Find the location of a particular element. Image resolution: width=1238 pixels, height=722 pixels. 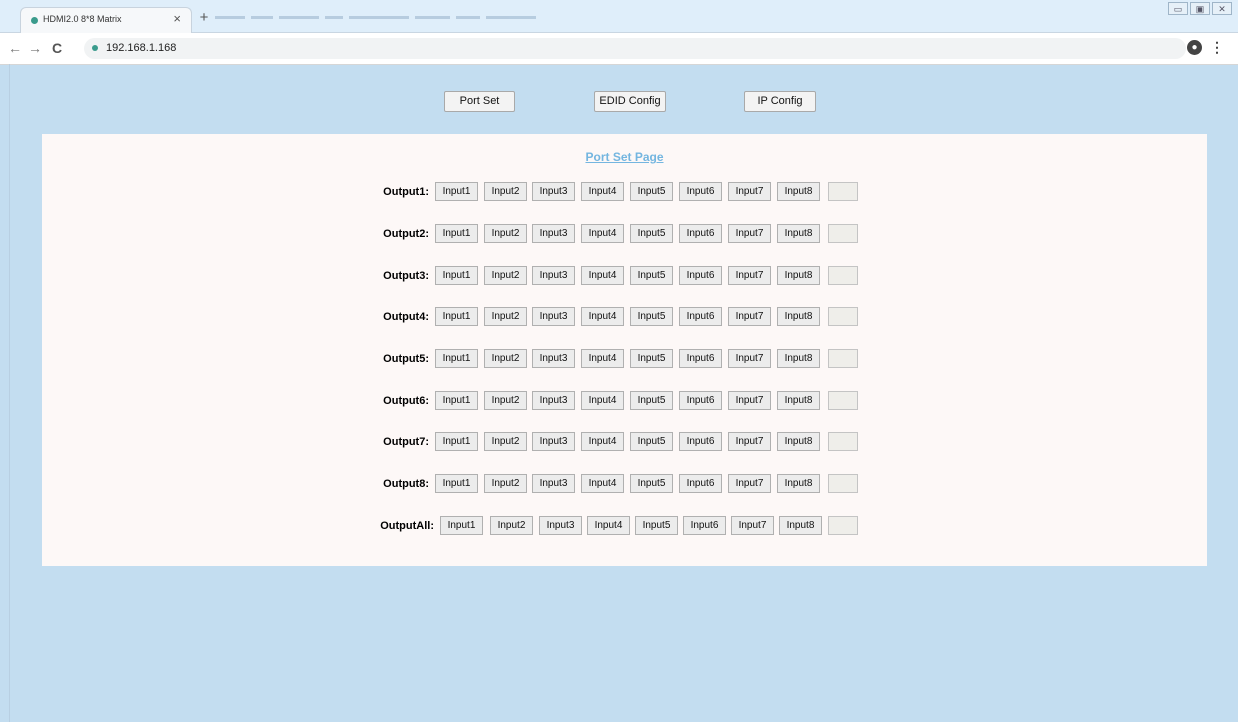

maximize-icon: ▣ is located at coordinates (1200, 8).